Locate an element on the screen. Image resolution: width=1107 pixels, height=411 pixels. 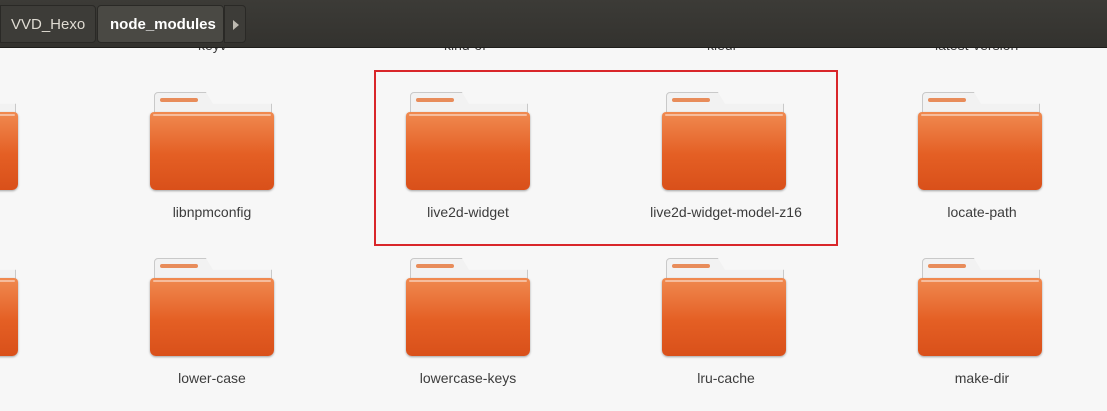
chevron-right-icon is located at coordinates (235, 24).